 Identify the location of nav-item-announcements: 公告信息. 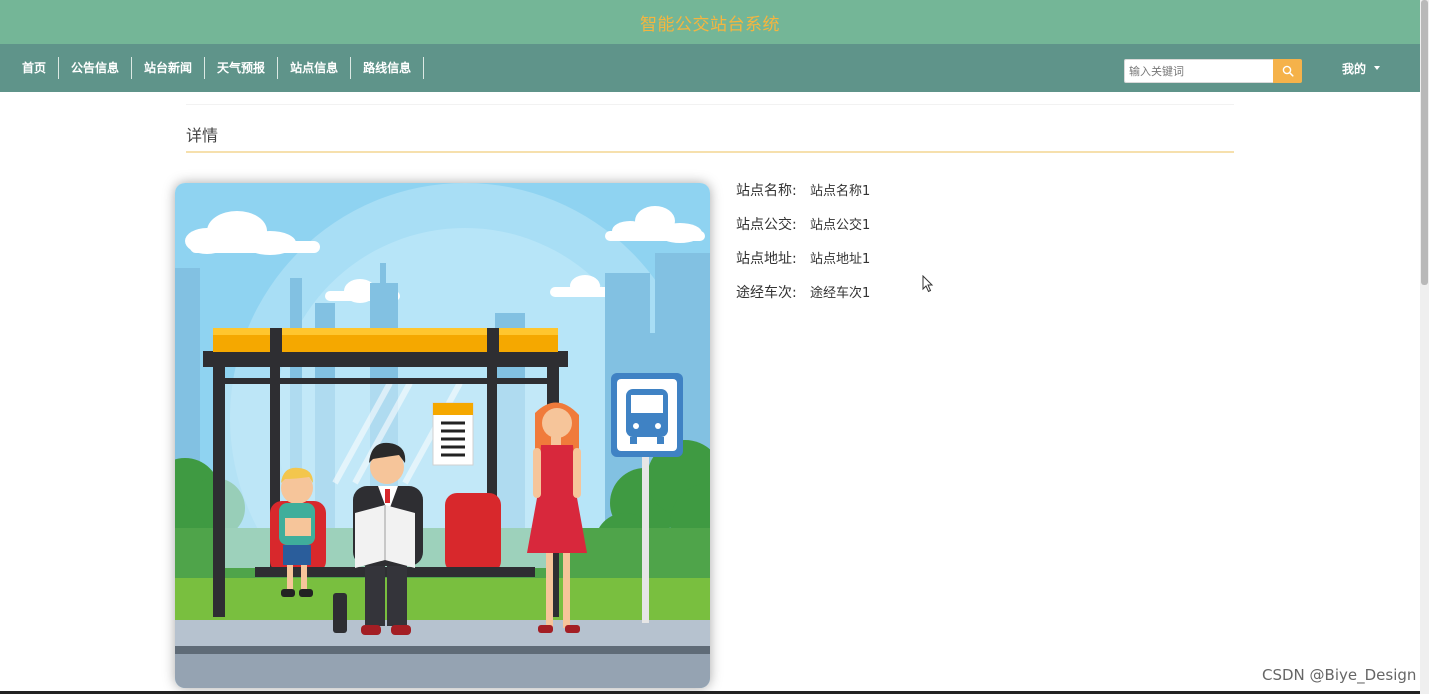
(96, 68).